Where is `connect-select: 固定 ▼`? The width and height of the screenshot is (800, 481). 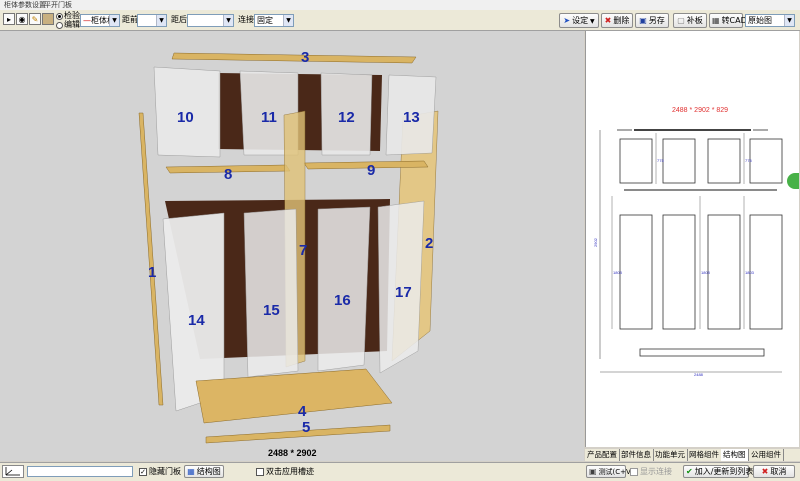
connect-select: 固定 ▼ is located at coordinates (274, 20).